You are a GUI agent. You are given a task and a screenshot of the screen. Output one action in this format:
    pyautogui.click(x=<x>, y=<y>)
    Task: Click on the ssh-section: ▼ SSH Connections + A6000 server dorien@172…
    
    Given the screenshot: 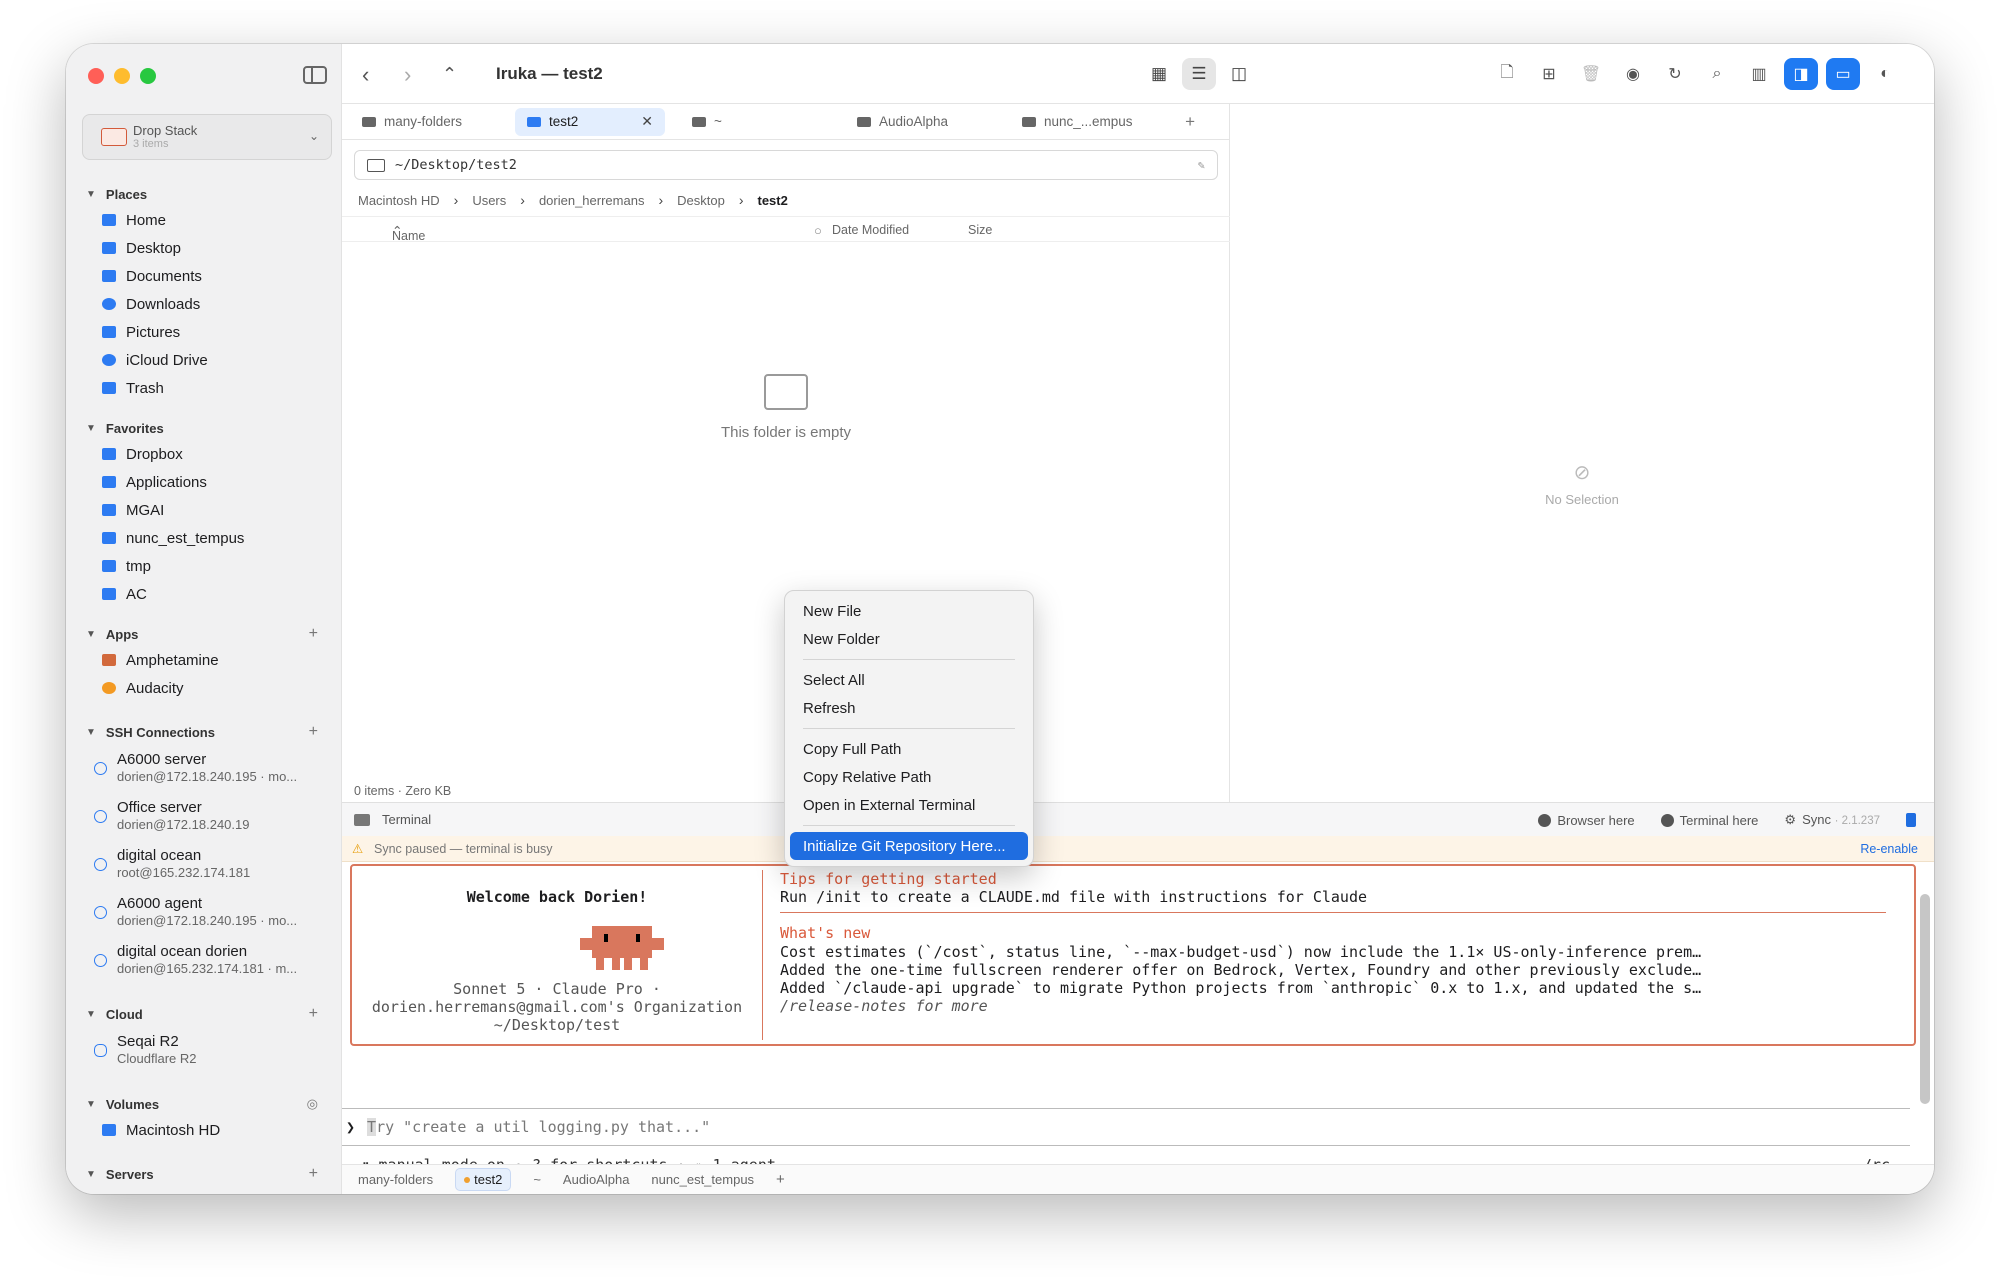 What is the action you would take?
    pyautogui.click(x=204, y=852)
    